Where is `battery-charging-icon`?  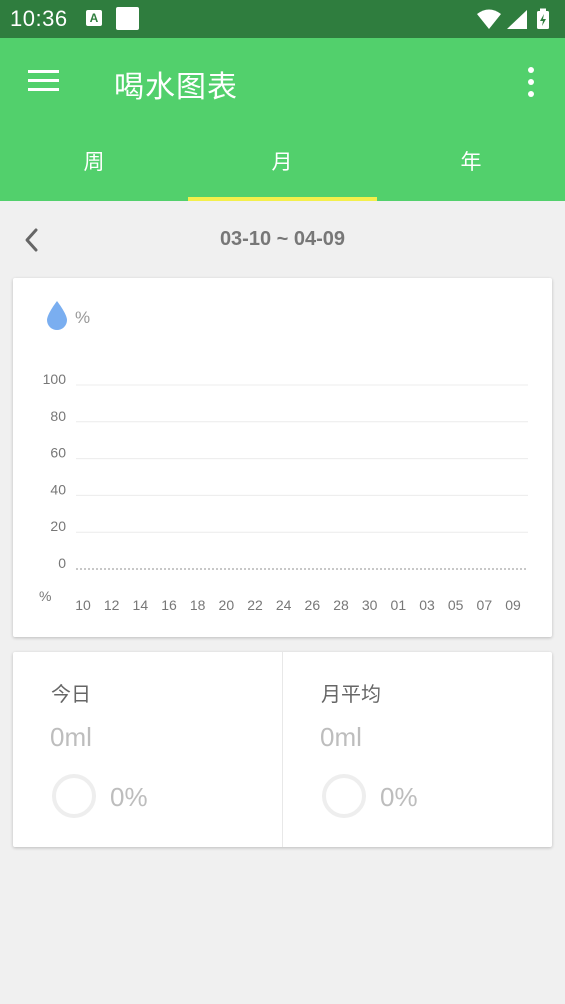 battery-charging-icon is located at coordinates (543, 18).